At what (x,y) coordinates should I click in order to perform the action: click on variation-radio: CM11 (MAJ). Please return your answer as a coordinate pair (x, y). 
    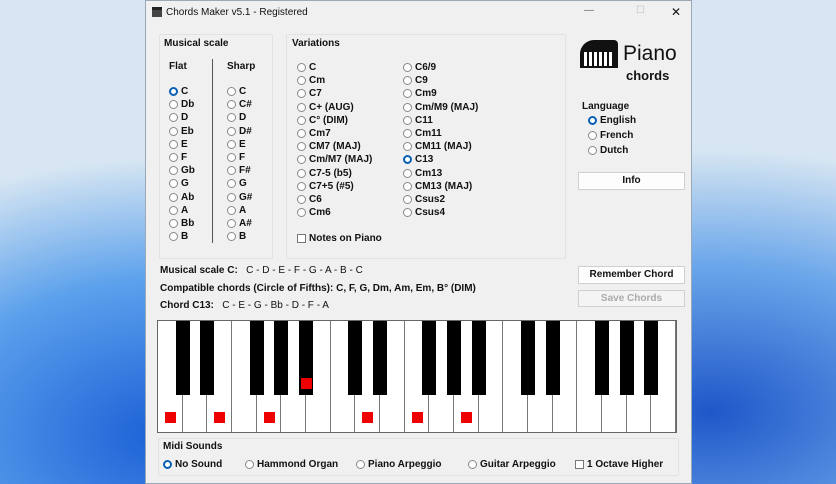
    Looking at the image, I should click on (437, 146).